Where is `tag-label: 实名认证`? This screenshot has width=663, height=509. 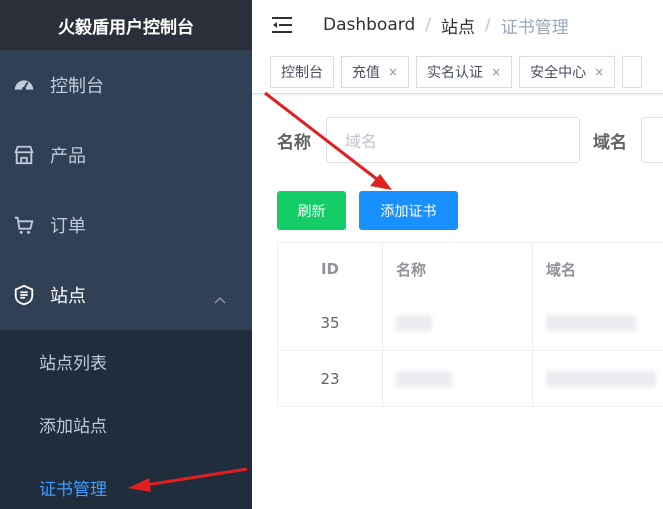 tag-label: 实名认证 is located at coordinates (455, 72).